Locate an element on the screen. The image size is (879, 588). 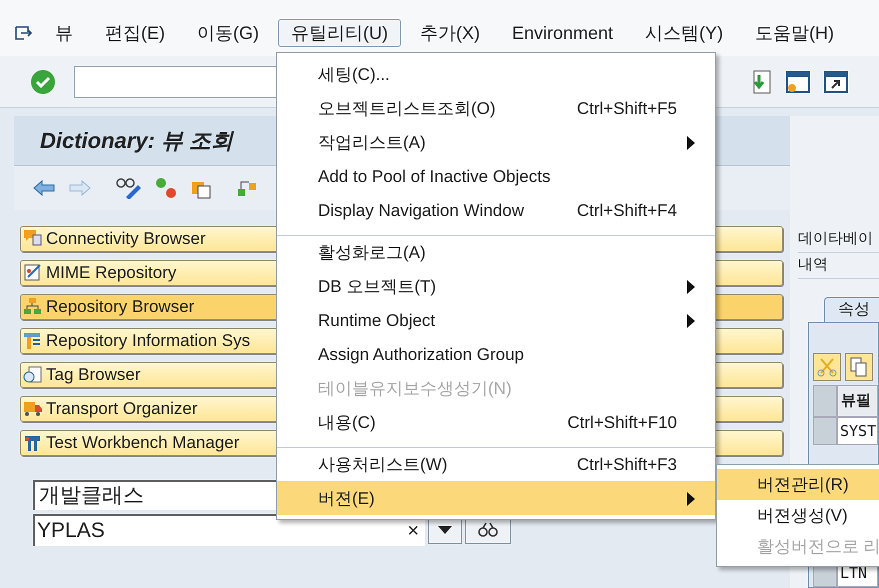
menu-item: 버젼(E) is located at coordinates (496, 498).